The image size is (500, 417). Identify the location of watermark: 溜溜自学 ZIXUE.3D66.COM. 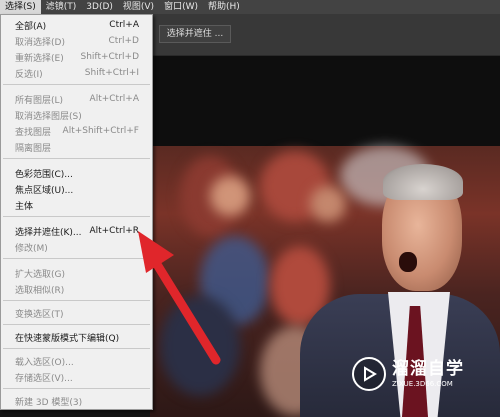
(412, 374).